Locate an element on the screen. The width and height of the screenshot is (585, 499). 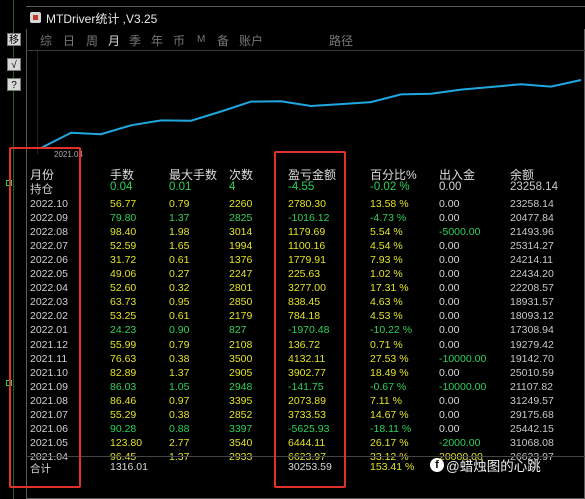
row-balance: 22208.57 is located at coordinates (532, 288).